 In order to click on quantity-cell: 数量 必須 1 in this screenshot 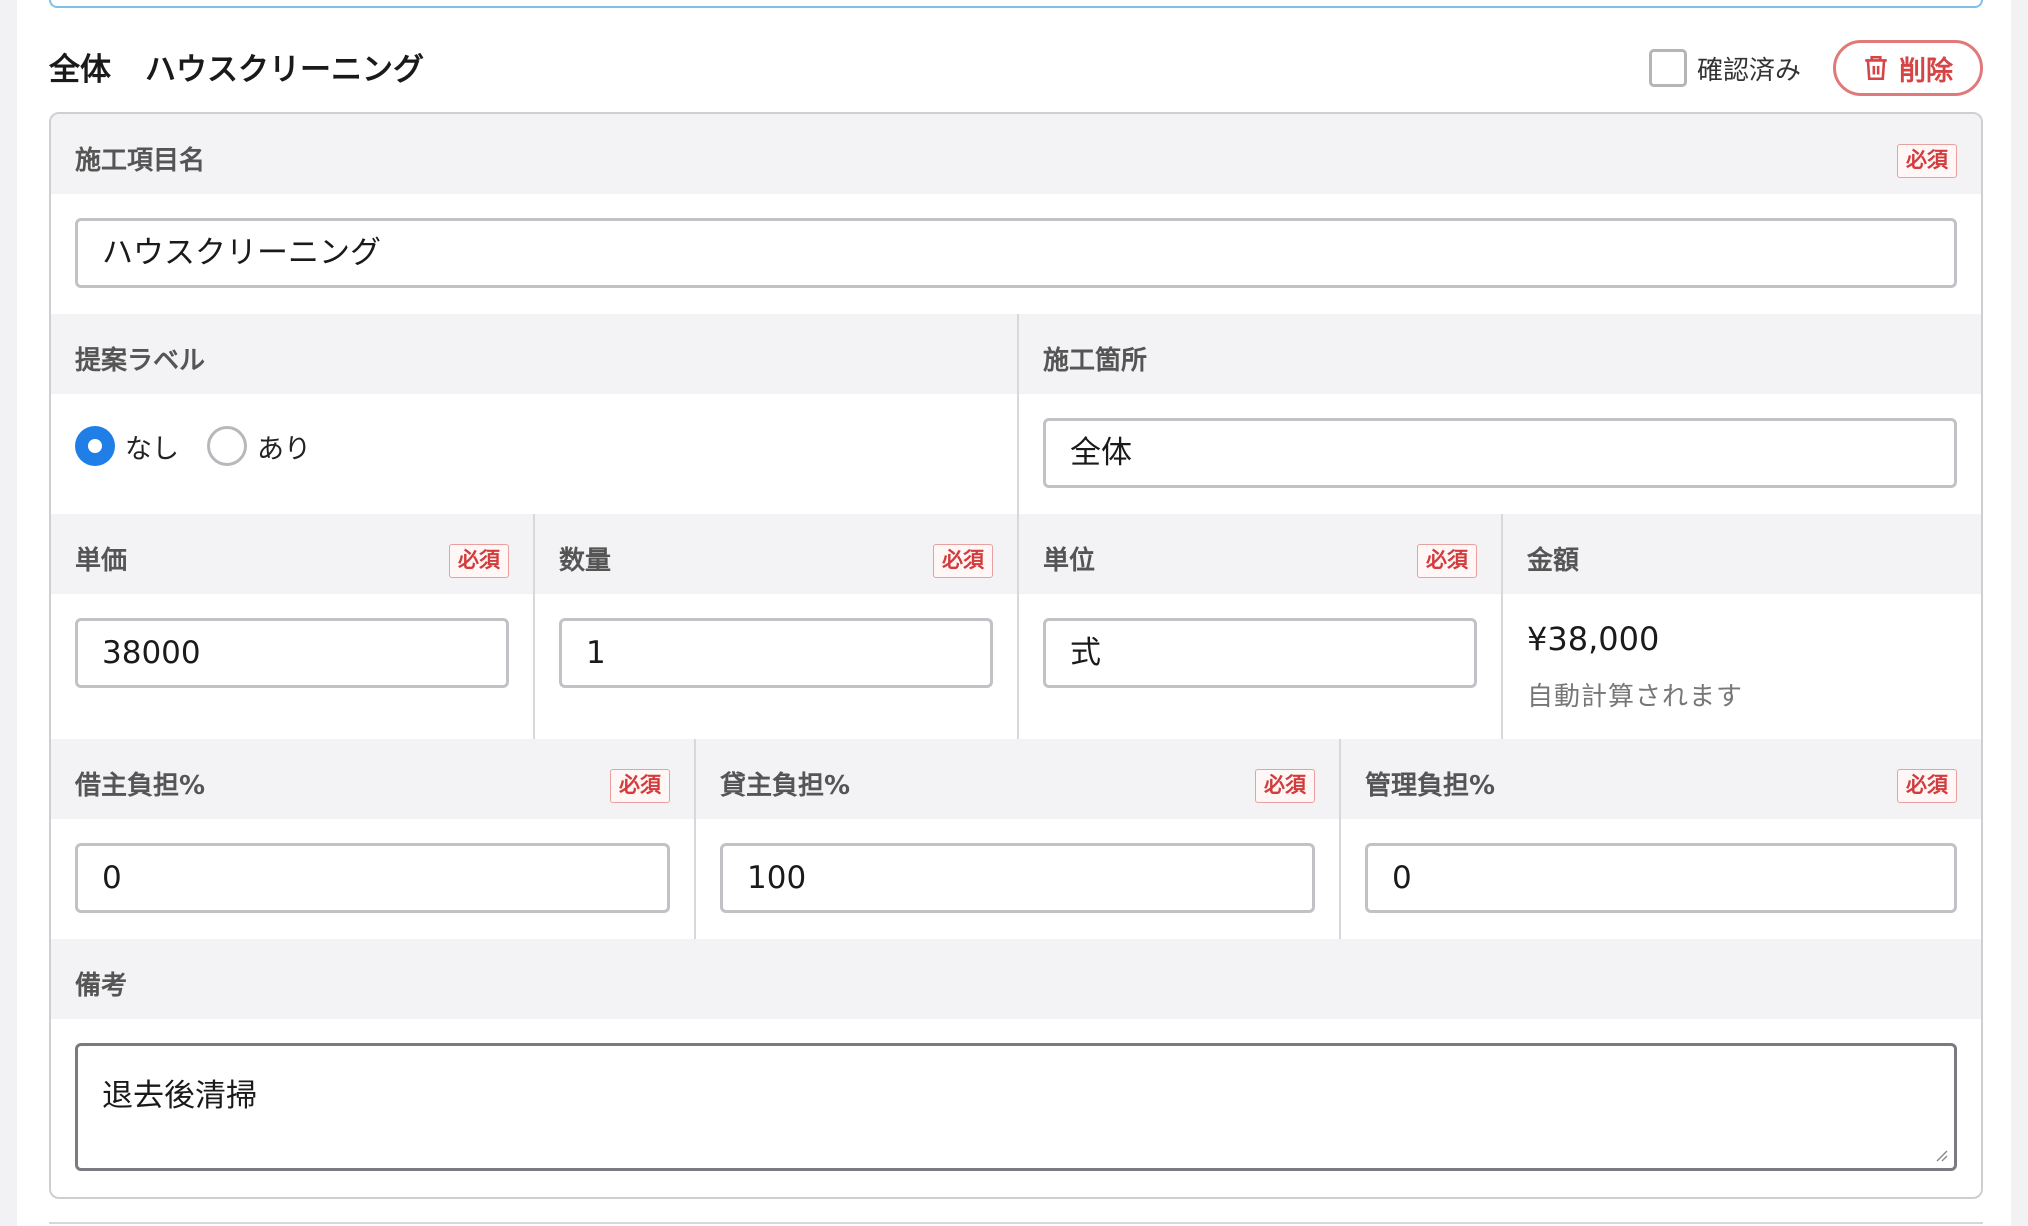, I will do `click(776, 626)`.